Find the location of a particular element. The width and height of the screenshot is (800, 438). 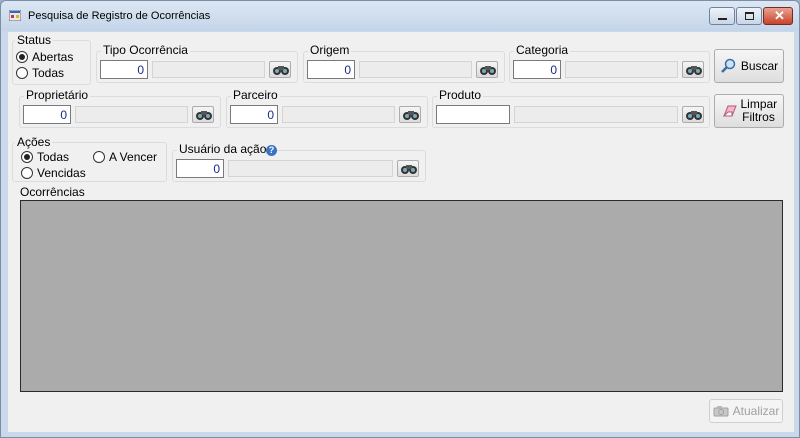

parceiro-label: Parceiro is located at coordinates (255, 95).